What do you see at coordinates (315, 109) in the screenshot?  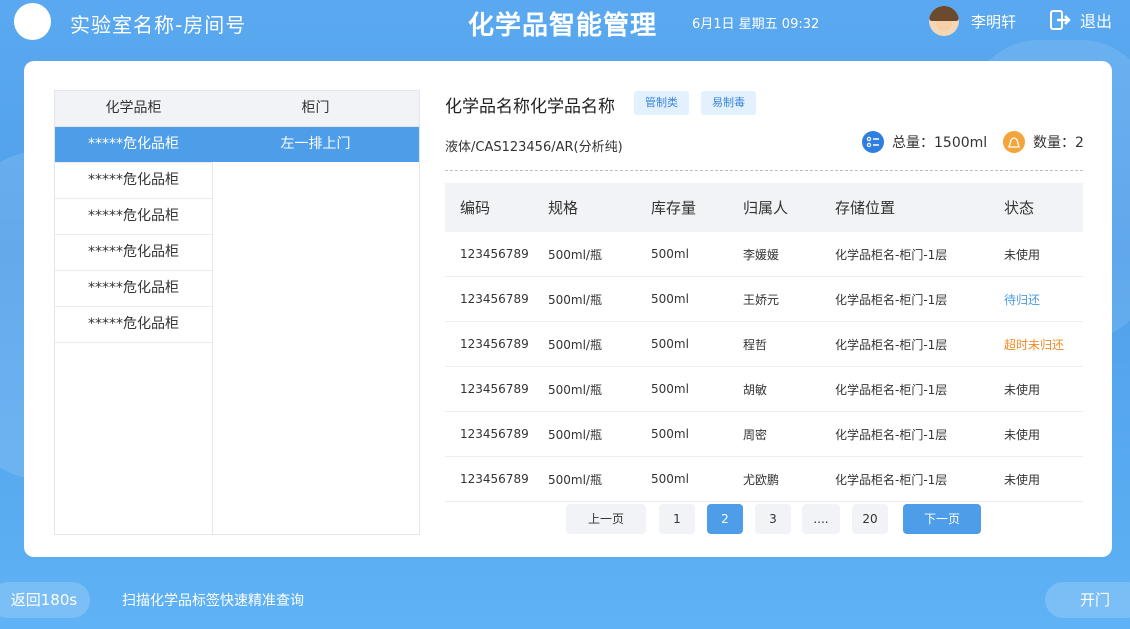 I see `door-column-header: 柜门` at bounding box center [315, 109].